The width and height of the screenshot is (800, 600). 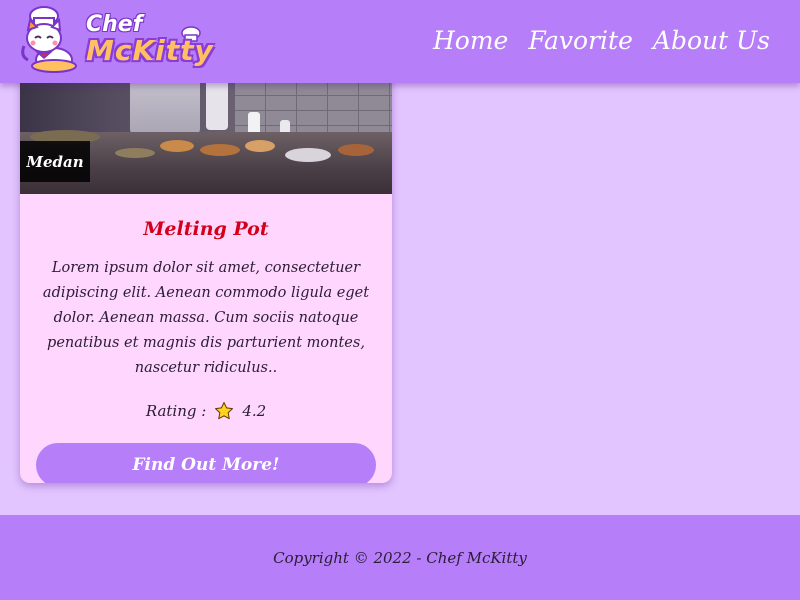 I want to click on rating: Rating : 4.2, so click(x=206, y=411).